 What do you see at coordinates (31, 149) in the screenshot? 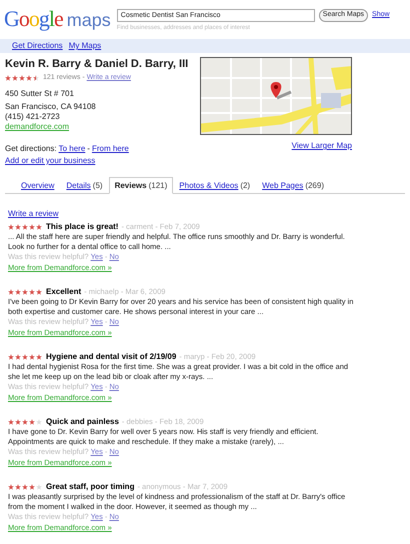
I see `directions-label: Get directions:` at bounding box center [31, 149].